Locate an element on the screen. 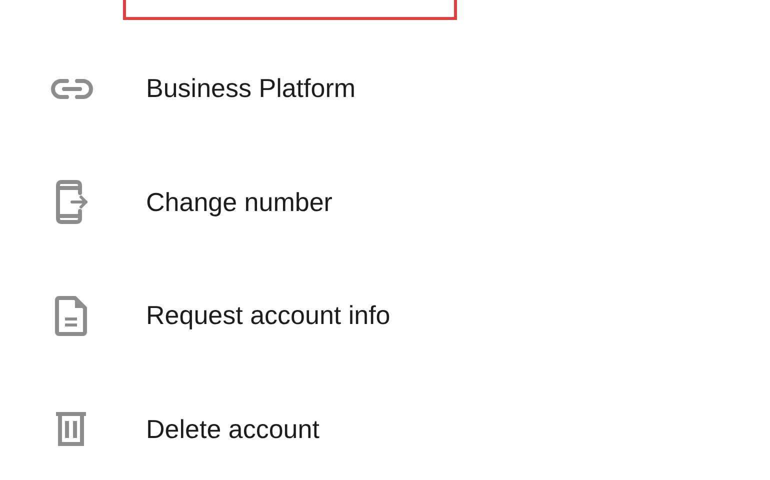  menu-item: Request account info is located at coordinates (268, 316).